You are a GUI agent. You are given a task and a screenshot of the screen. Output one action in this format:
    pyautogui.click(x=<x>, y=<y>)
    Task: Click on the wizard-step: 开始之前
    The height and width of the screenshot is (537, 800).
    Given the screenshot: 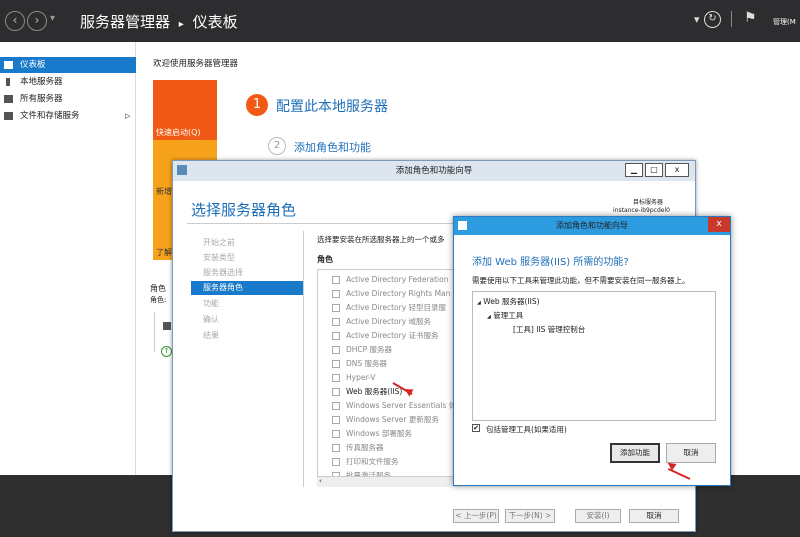 What is the action you would take?
    pyautogui.click(x=247, y=243)
    